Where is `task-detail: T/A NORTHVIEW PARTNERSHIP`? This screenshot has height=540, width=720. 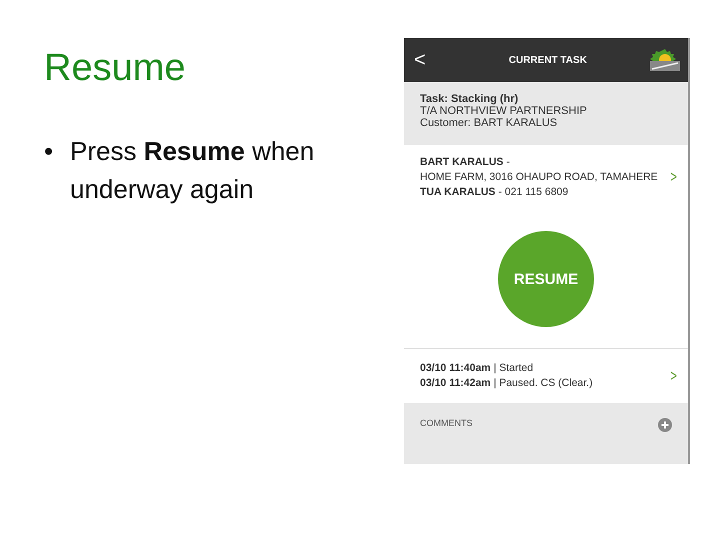 task-detail: T/A NORTHVIEW PARTNERSHIP is located at coordinates (504, 111).